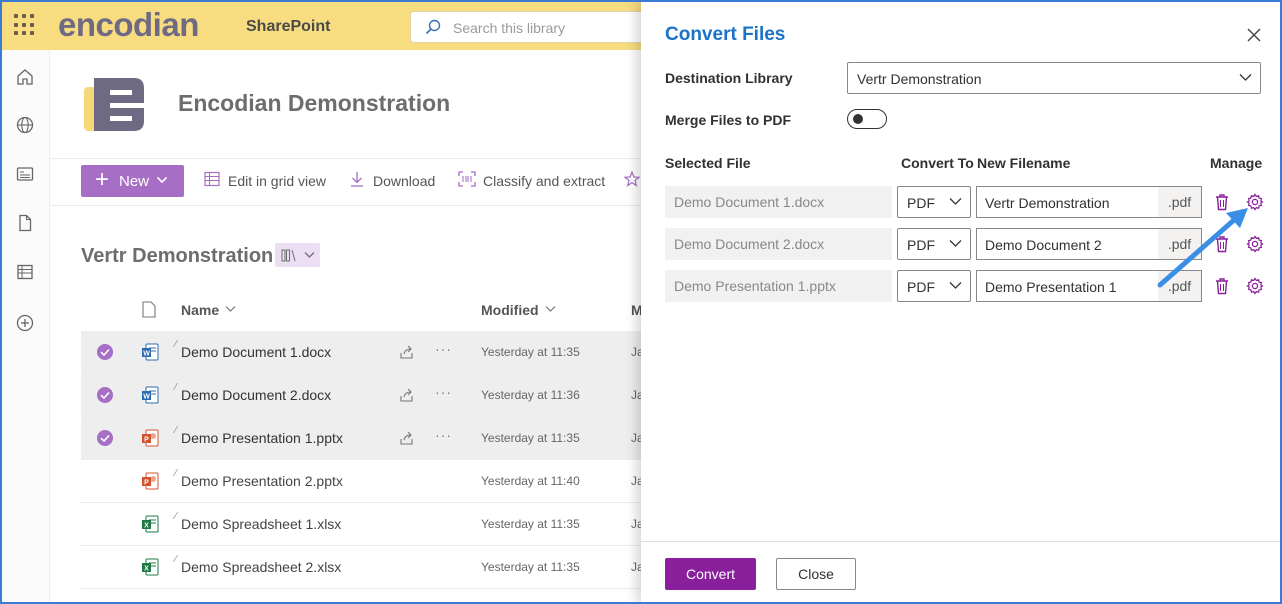 The image size is (1282, 604). I want to click on edit-grid-view-button: Edit in grid view, so click(277, 181).